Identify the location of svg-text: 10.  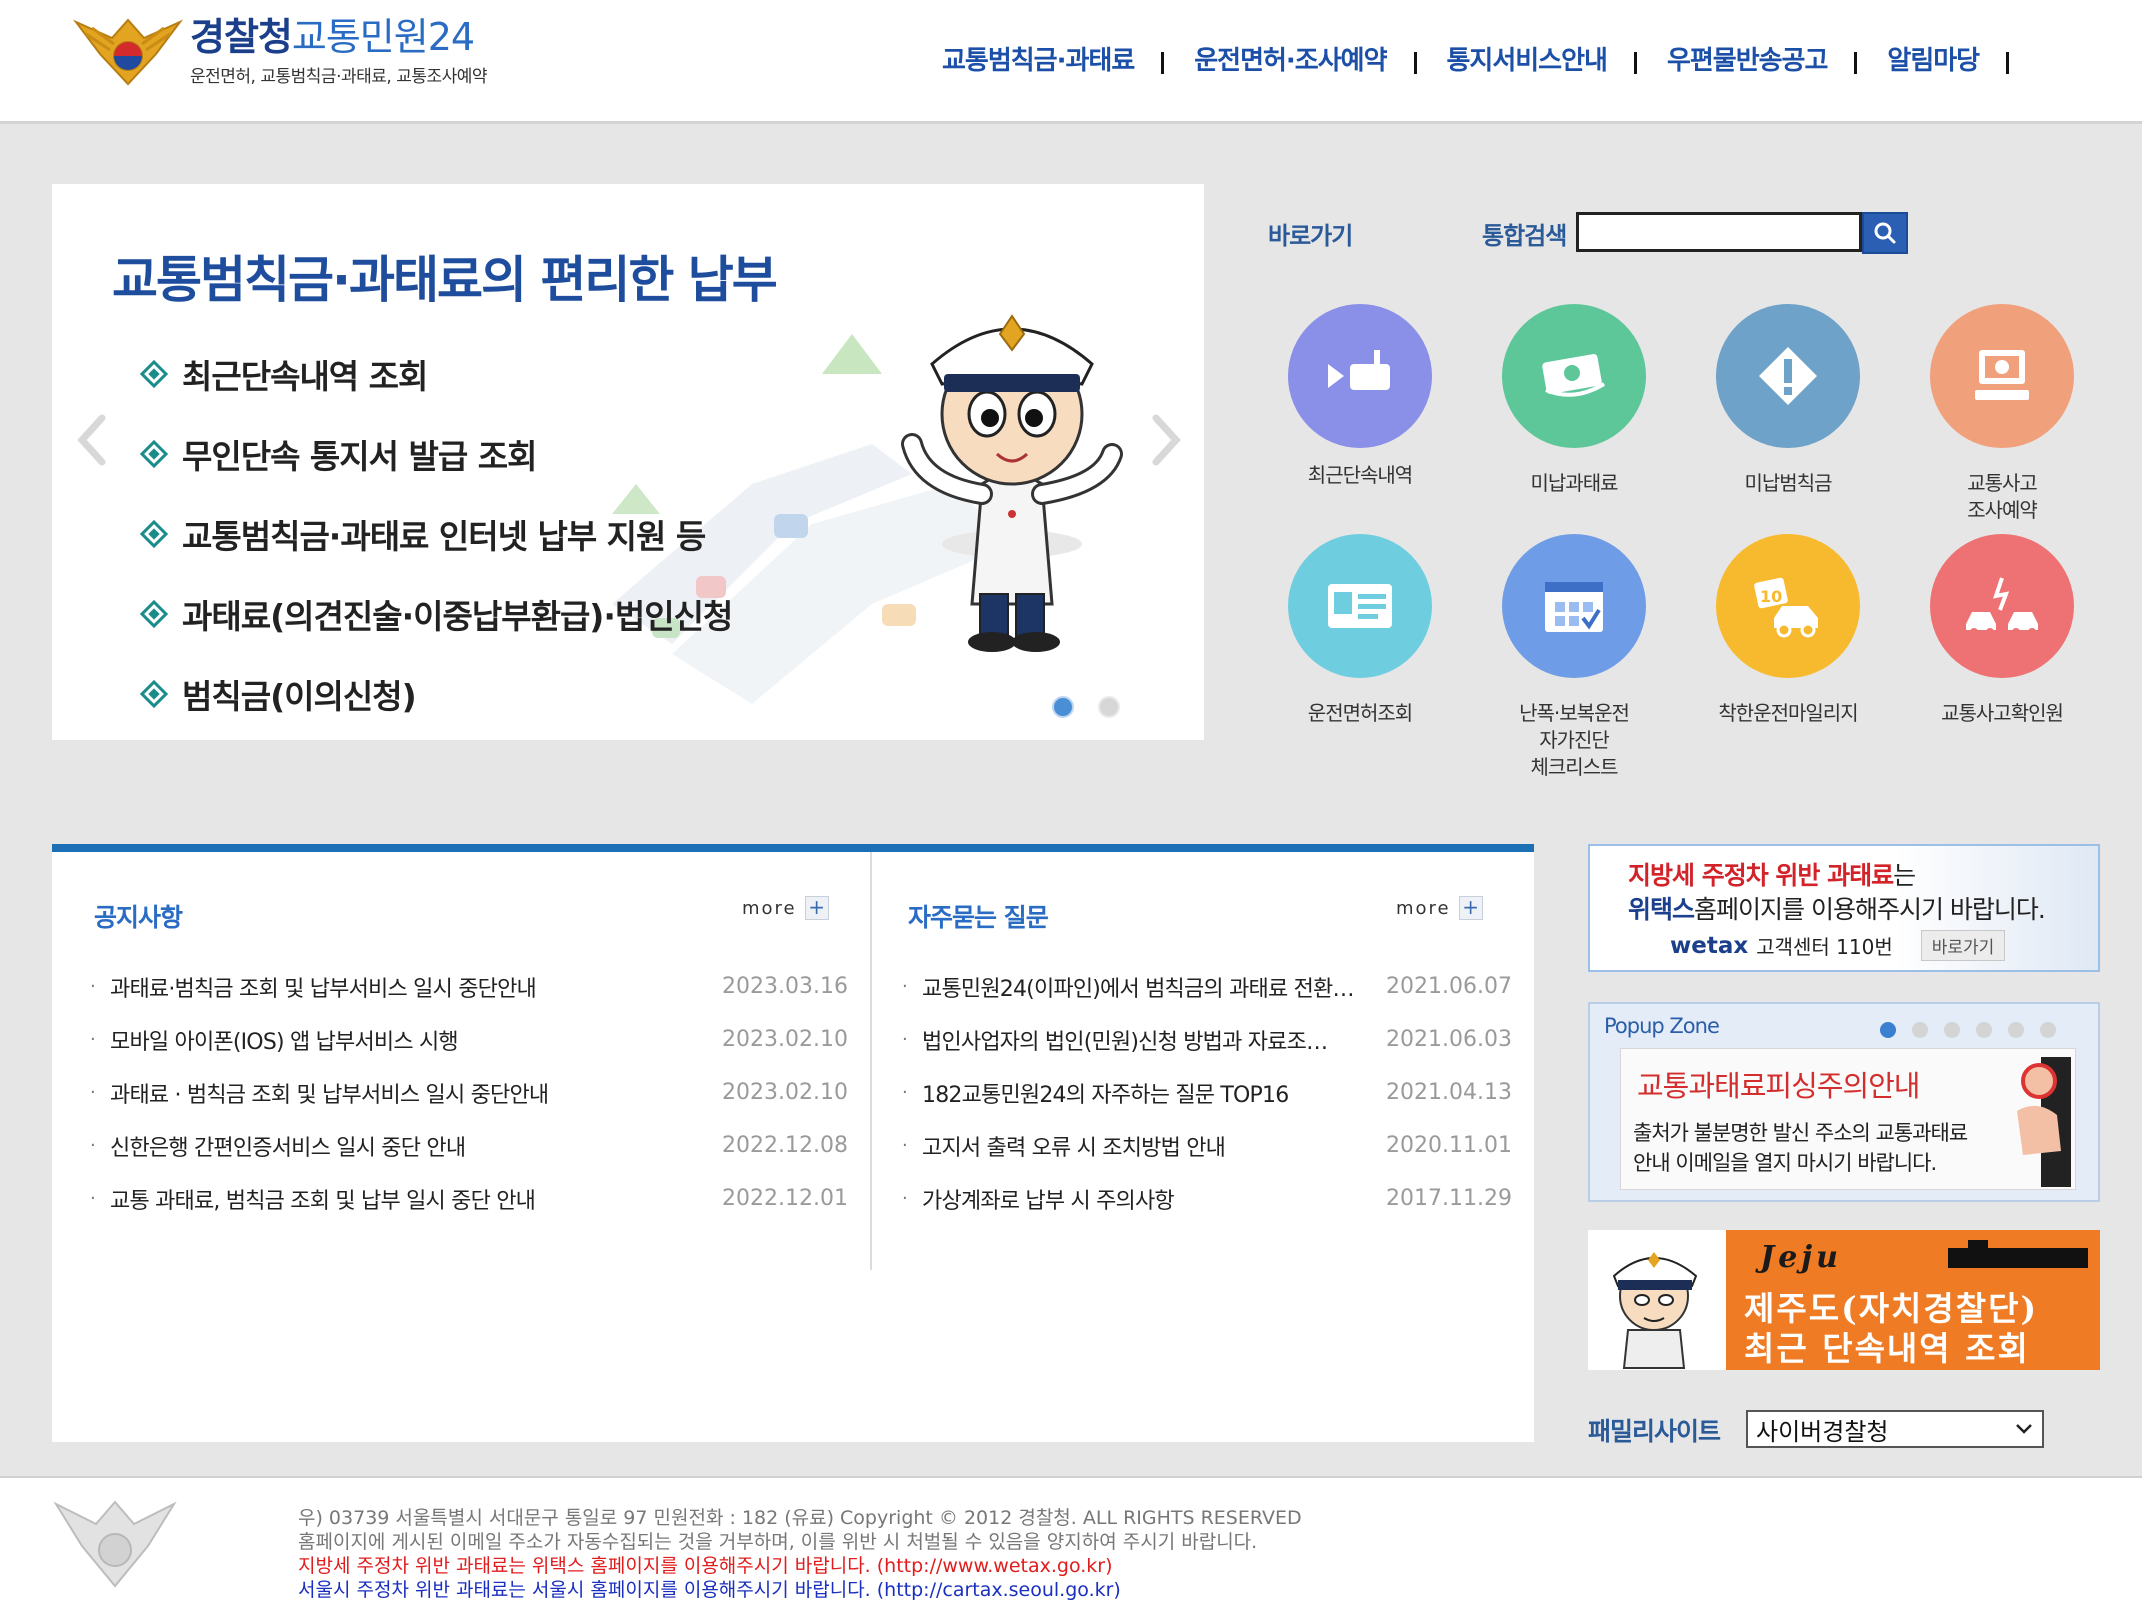
(1771, 596).